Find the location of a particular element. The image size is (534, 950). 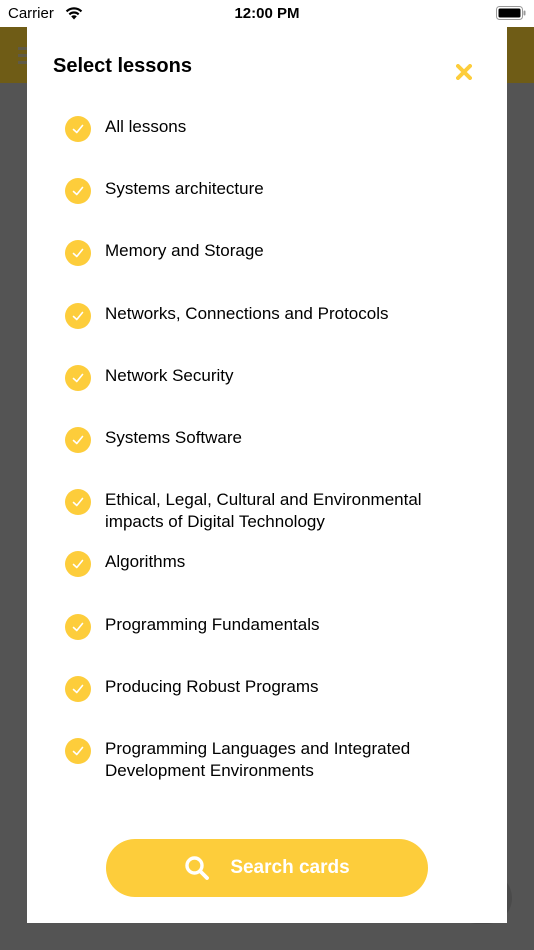

lesson-label: Network Security is located at coordinates (169, 375).